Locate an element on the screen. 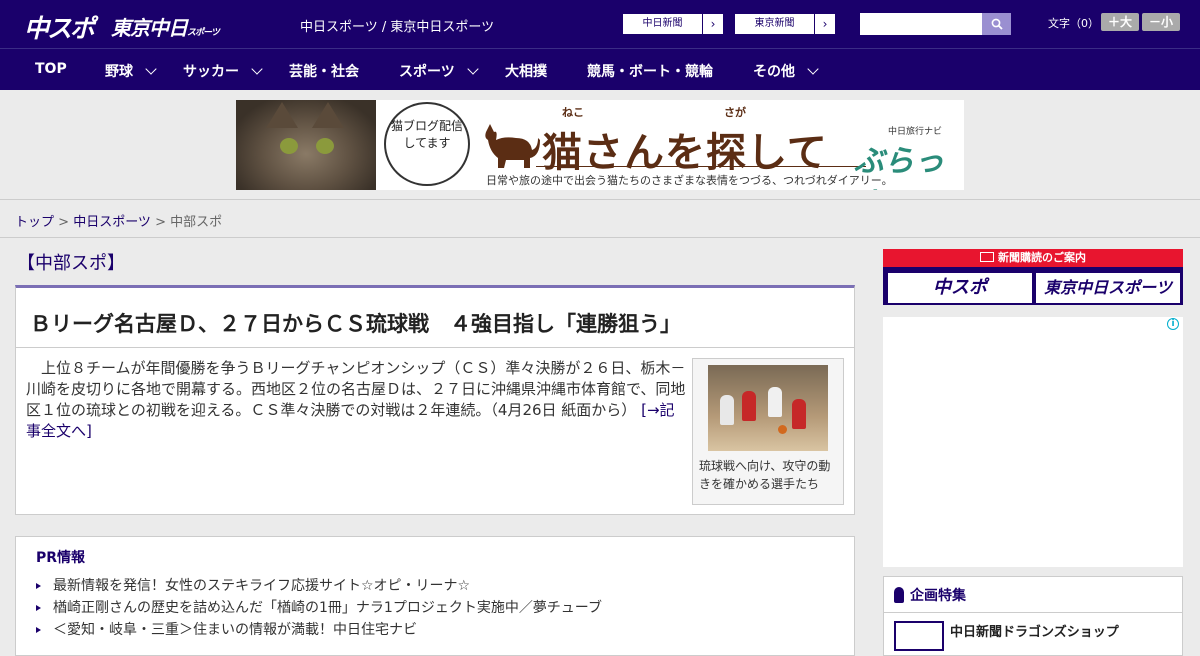 The image size is (1200, 656). pr-link-text: 楢崎正剛さんの歴史を詰め込んだ「楢崎の1冊」ナラ1プロジェクト実施中／夢チューブ is located at coordinates (327, 608).